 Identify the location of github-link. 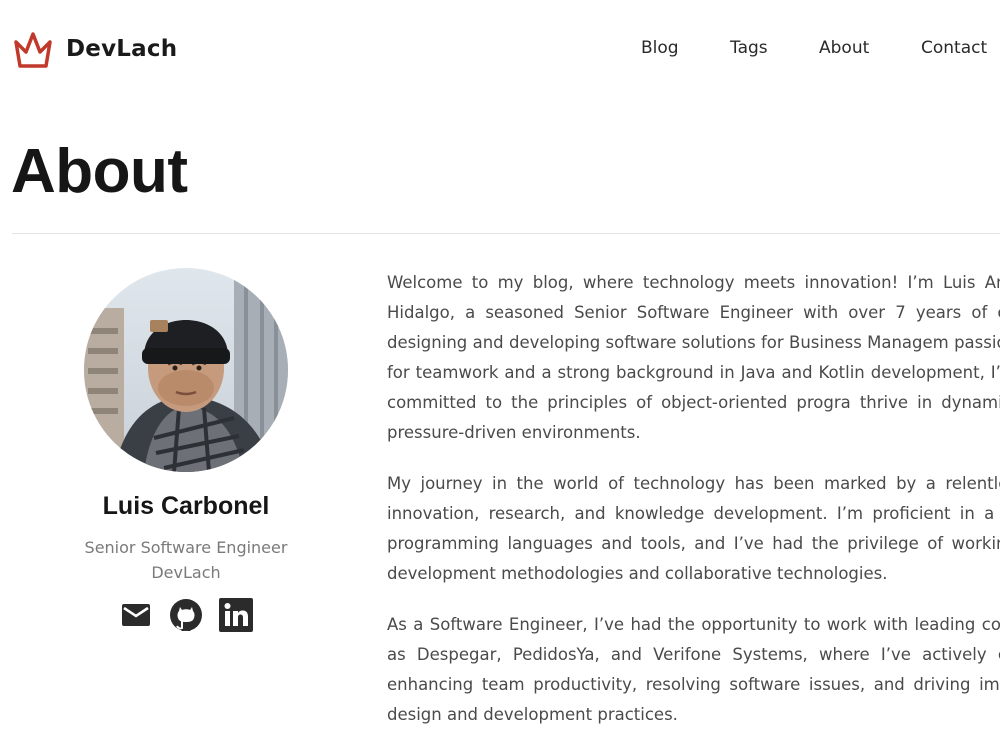
(186, 617).